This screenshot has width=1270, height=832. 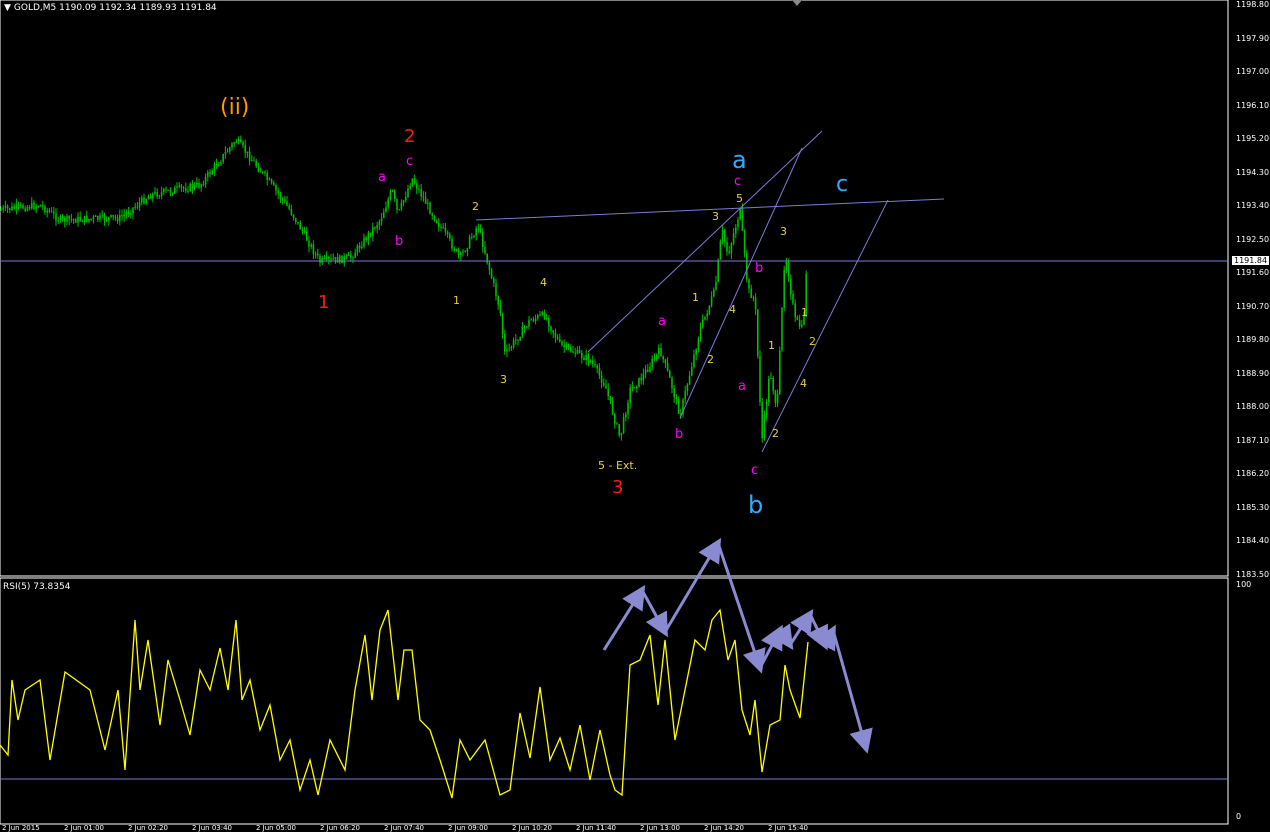 What do you see at coordinates (410, 136) in the screenshot?
I see `wave-label-two-red: 2` at bounding box center [410, 136].